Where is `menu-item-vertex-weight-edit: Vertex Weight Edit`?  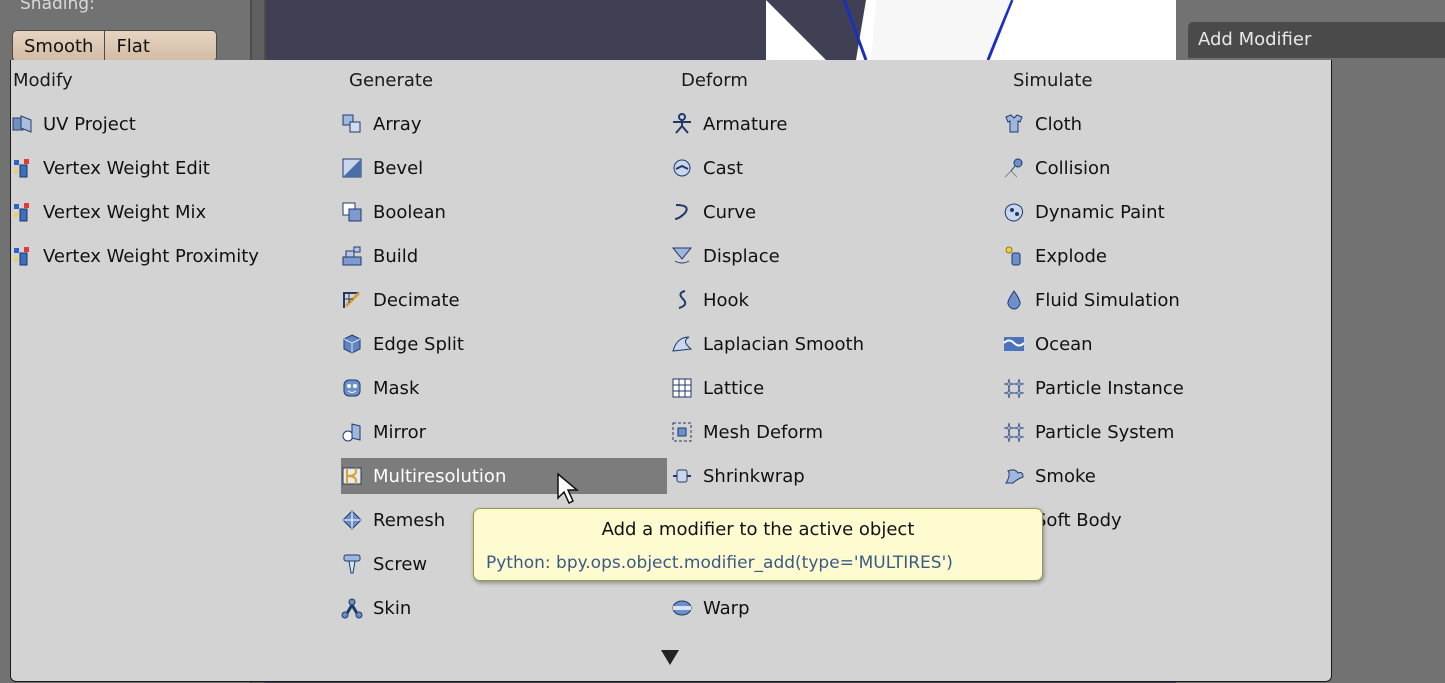 menu-item-vertex-weight-edit: Vertex Weight Edit is located at coordinates (171, 168).